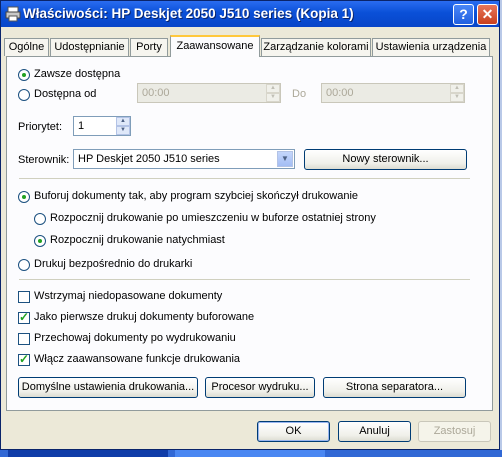 This screenshot has height=457, width=502. What do you see at coordinates (44, 160) in the screenshot?
I see `driver-label: Sterownik:` at bounding box center [44, 160].